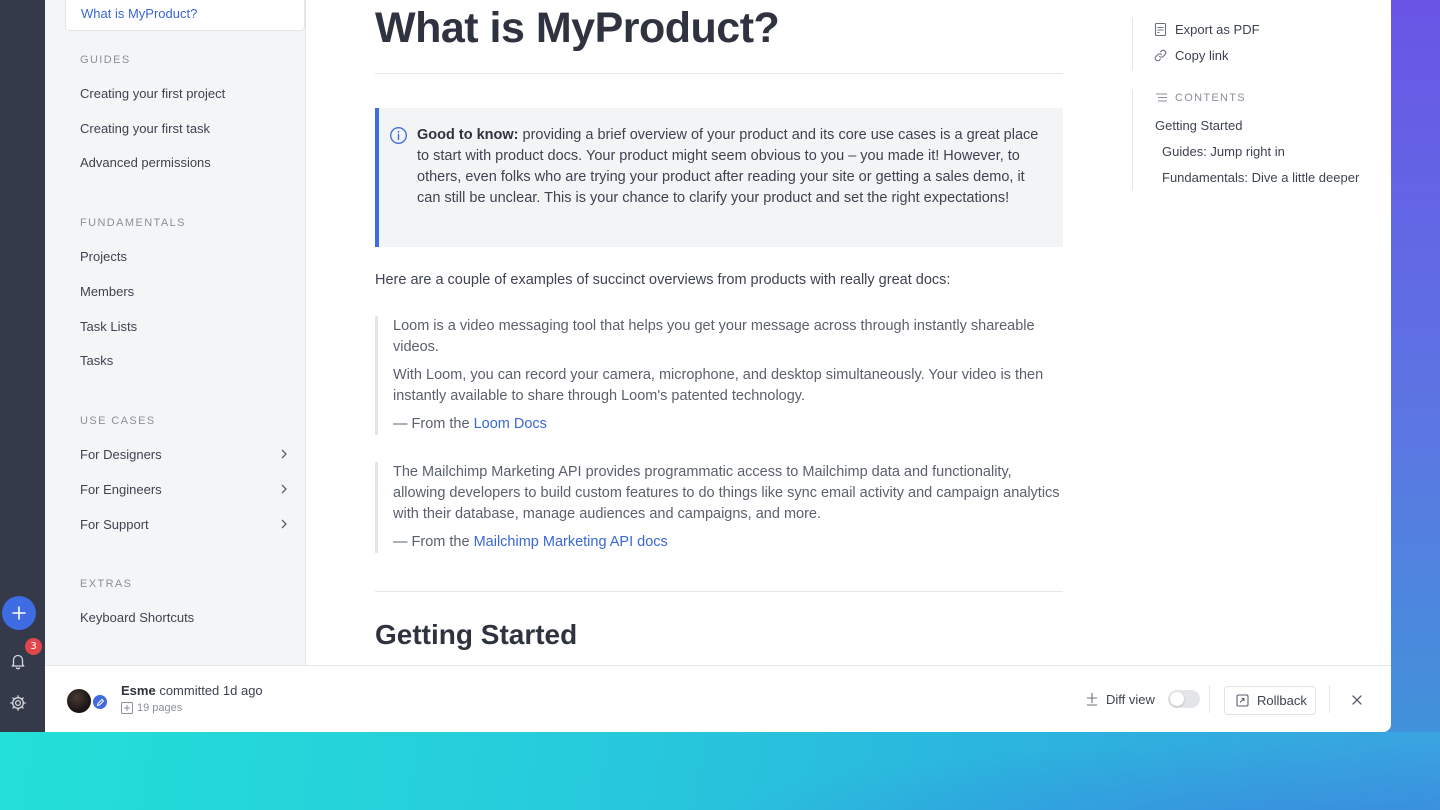 Image resolution: width=1440 pixels, height=810 pixels. Describe the element at coordinates (118, 421) in the screenshot. I see `sidebar-section-use-cases: USE CASES` at that location.